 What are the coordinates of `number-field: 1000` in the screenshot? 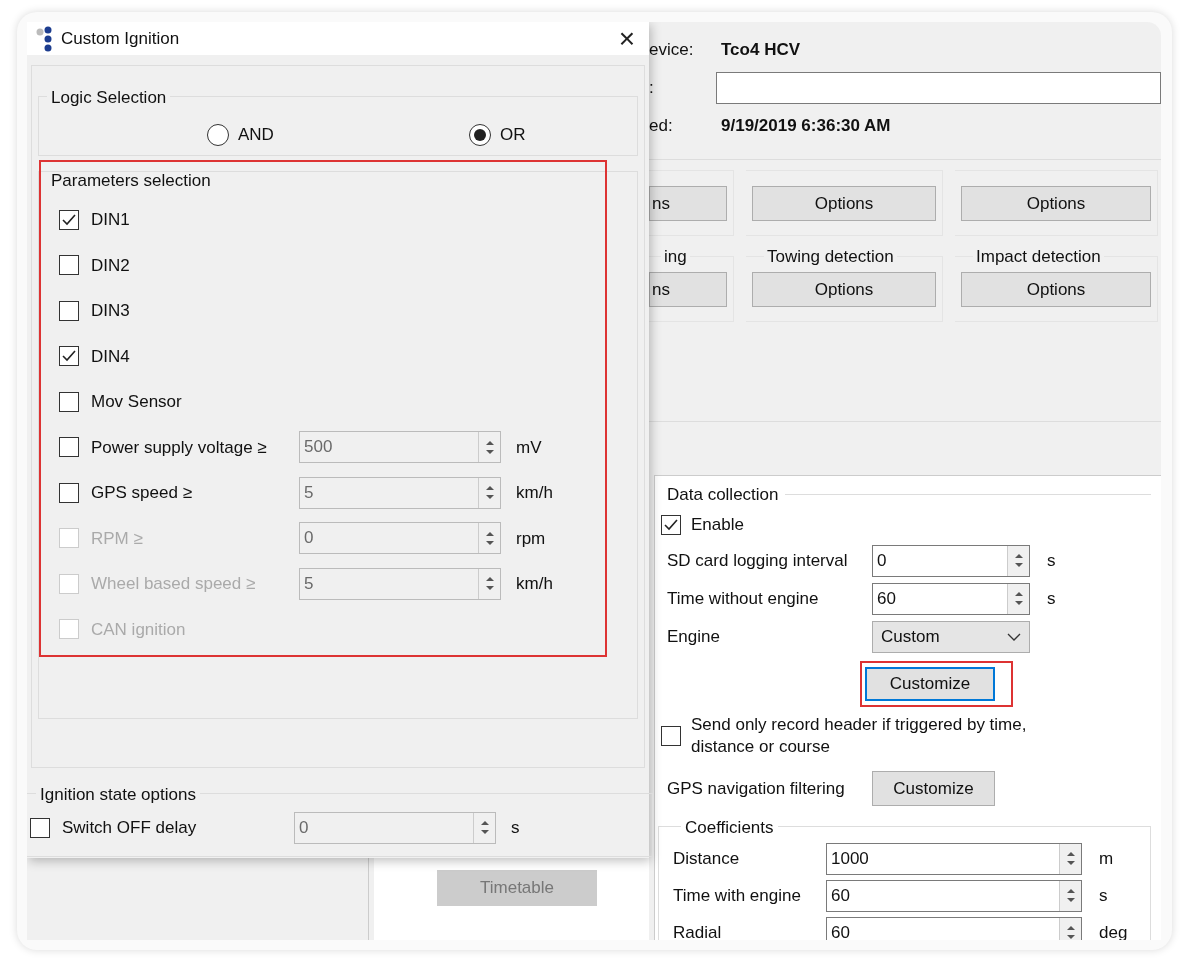 It's located at (954, 858).